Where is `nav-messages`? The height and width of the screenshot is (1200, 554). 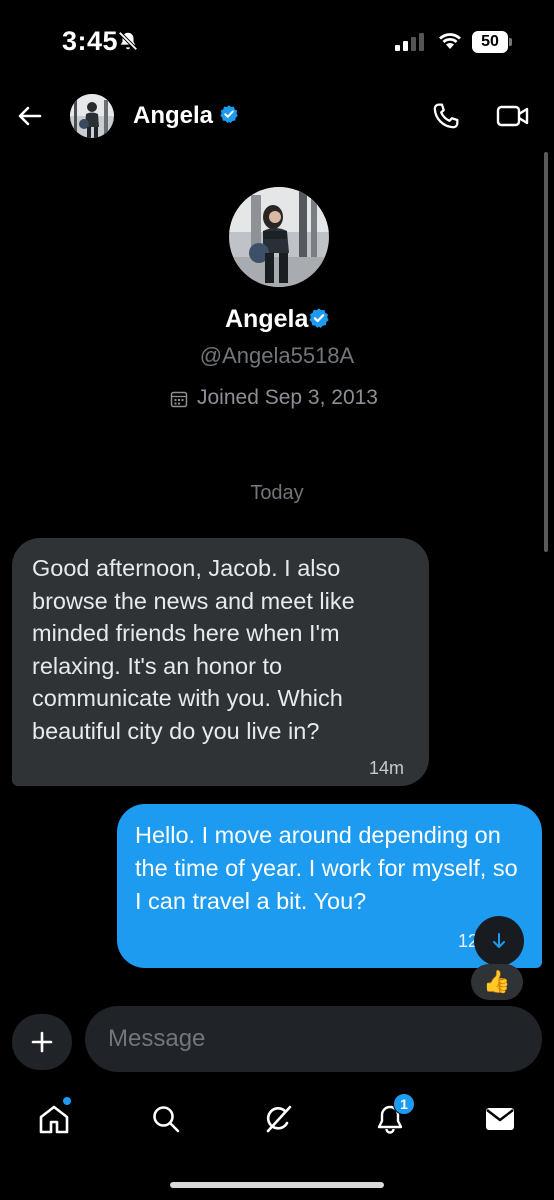 nav-messages is located at coordinates (500, 1119).